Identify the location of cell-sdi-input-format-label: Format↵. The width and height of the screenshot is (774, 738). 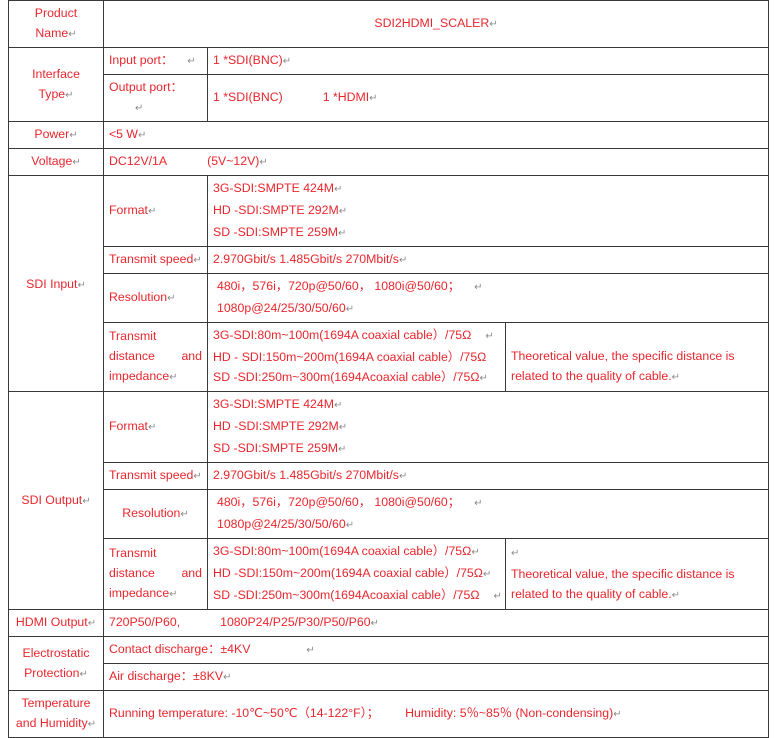
(155, 211).